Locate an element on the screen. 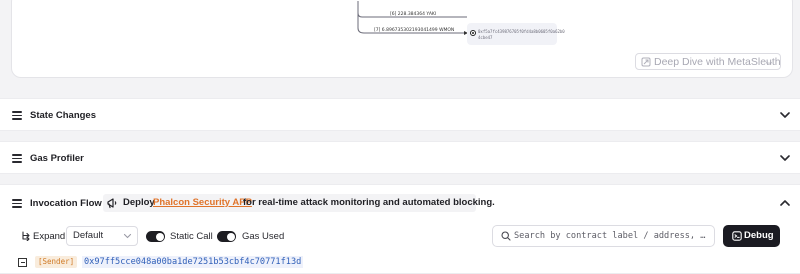 The image size is (800, 274). sender-tag: [Sender] is located at coordinates (56, 262).